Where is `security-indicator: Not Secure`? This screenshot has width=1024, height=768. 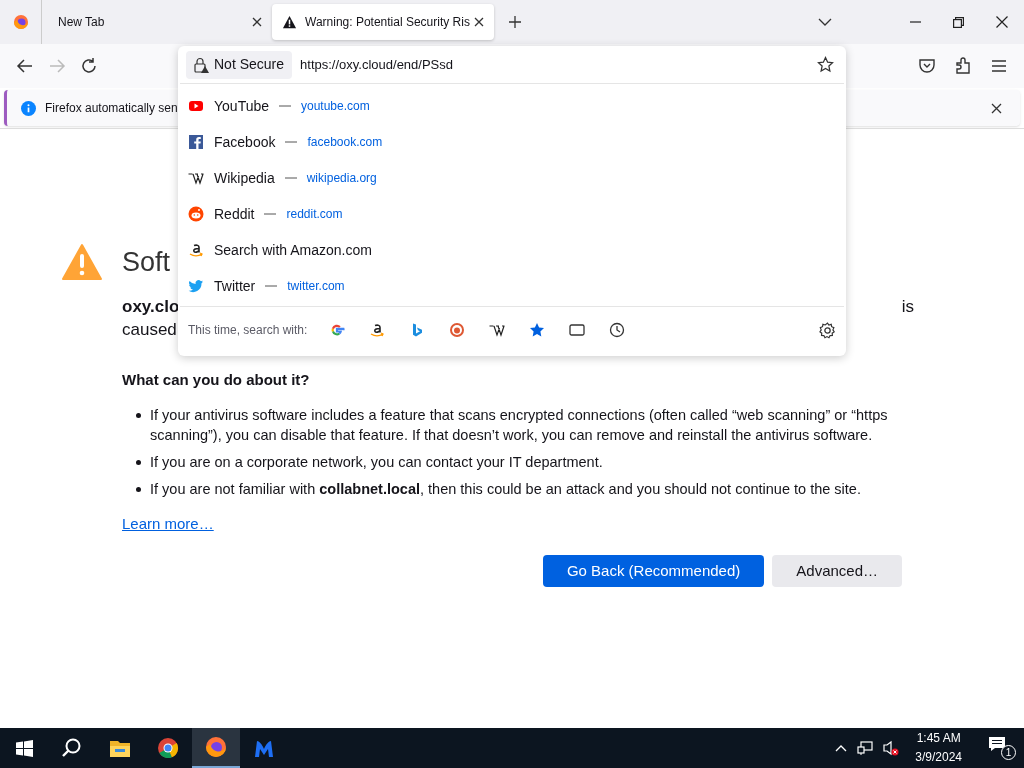 security-indicator: Not Secure is located at coordinates (239, 64).